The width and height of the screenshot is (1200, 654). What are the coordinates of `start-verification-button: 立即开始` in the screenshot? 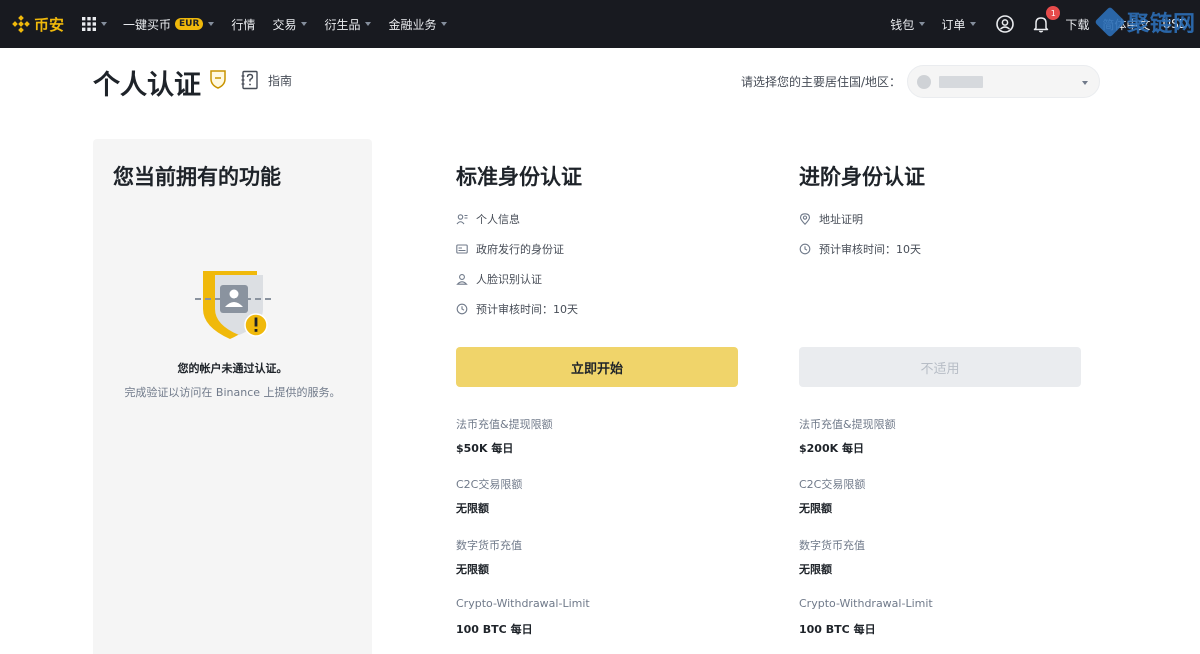 It's located at (597, 367).